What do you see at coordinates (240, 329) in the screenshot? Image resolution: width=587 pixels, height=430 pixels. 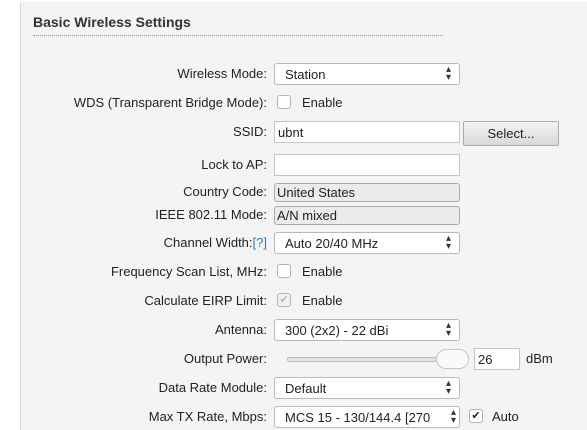 I see `antenna-label: Antenna:` at bounding box center [240, 329].